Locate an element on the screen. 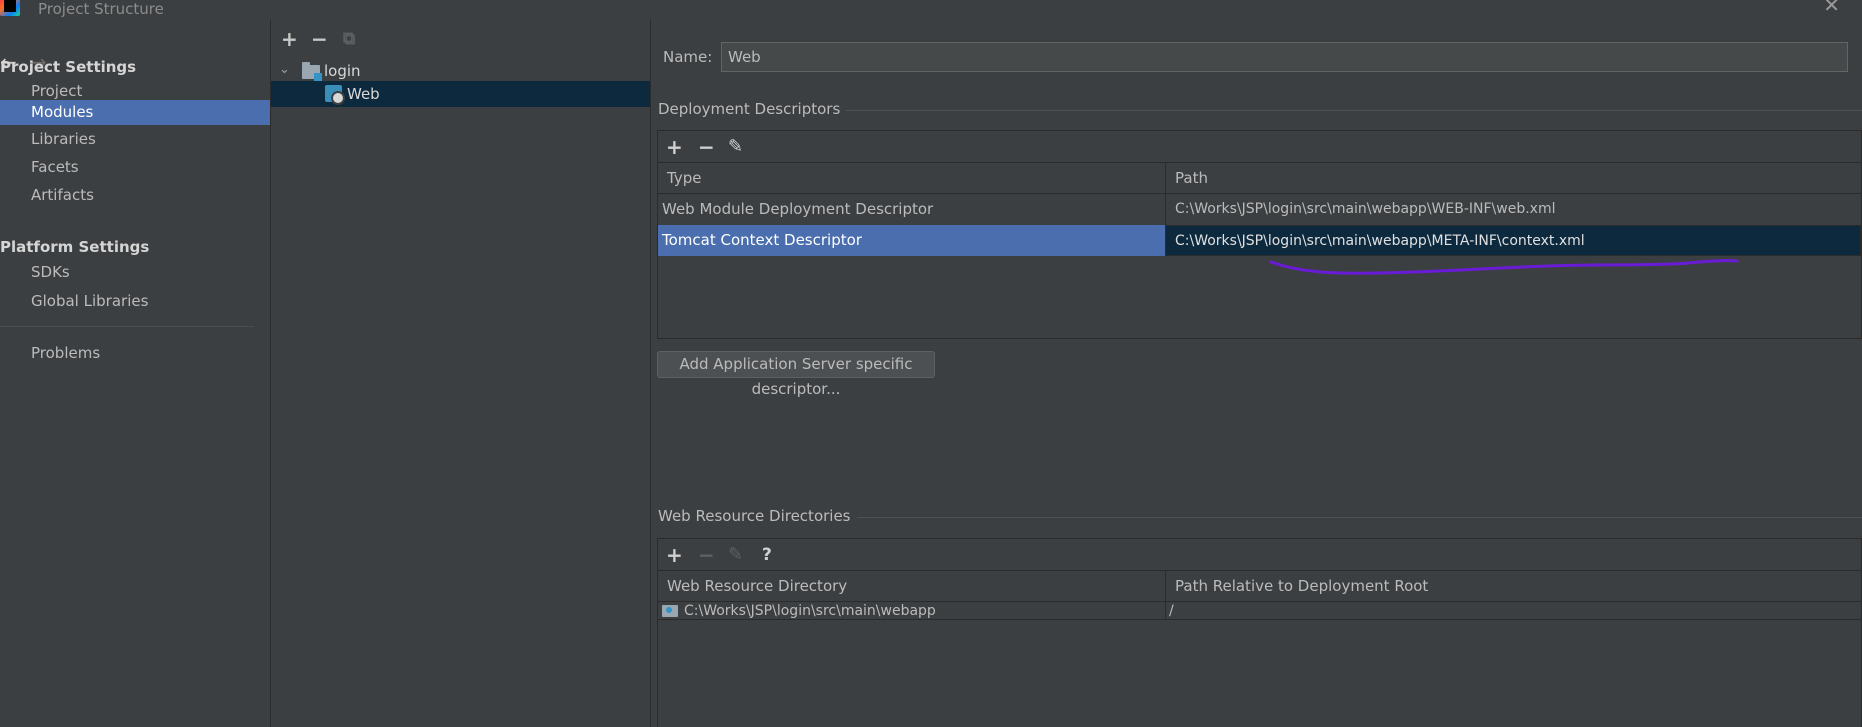  remove-web-resource-button: − is located at coordinates (706, 555).